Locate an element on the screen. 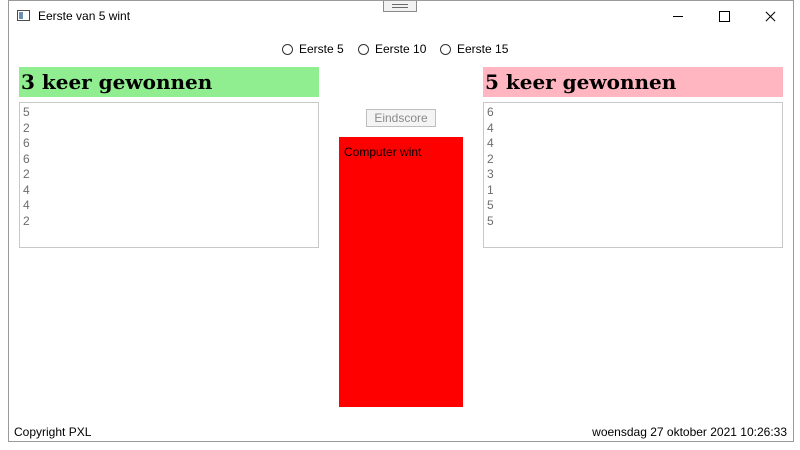 The width and height of the screenshot is (800, 450). drag-grip-icon is located at coordinates (400, 6).